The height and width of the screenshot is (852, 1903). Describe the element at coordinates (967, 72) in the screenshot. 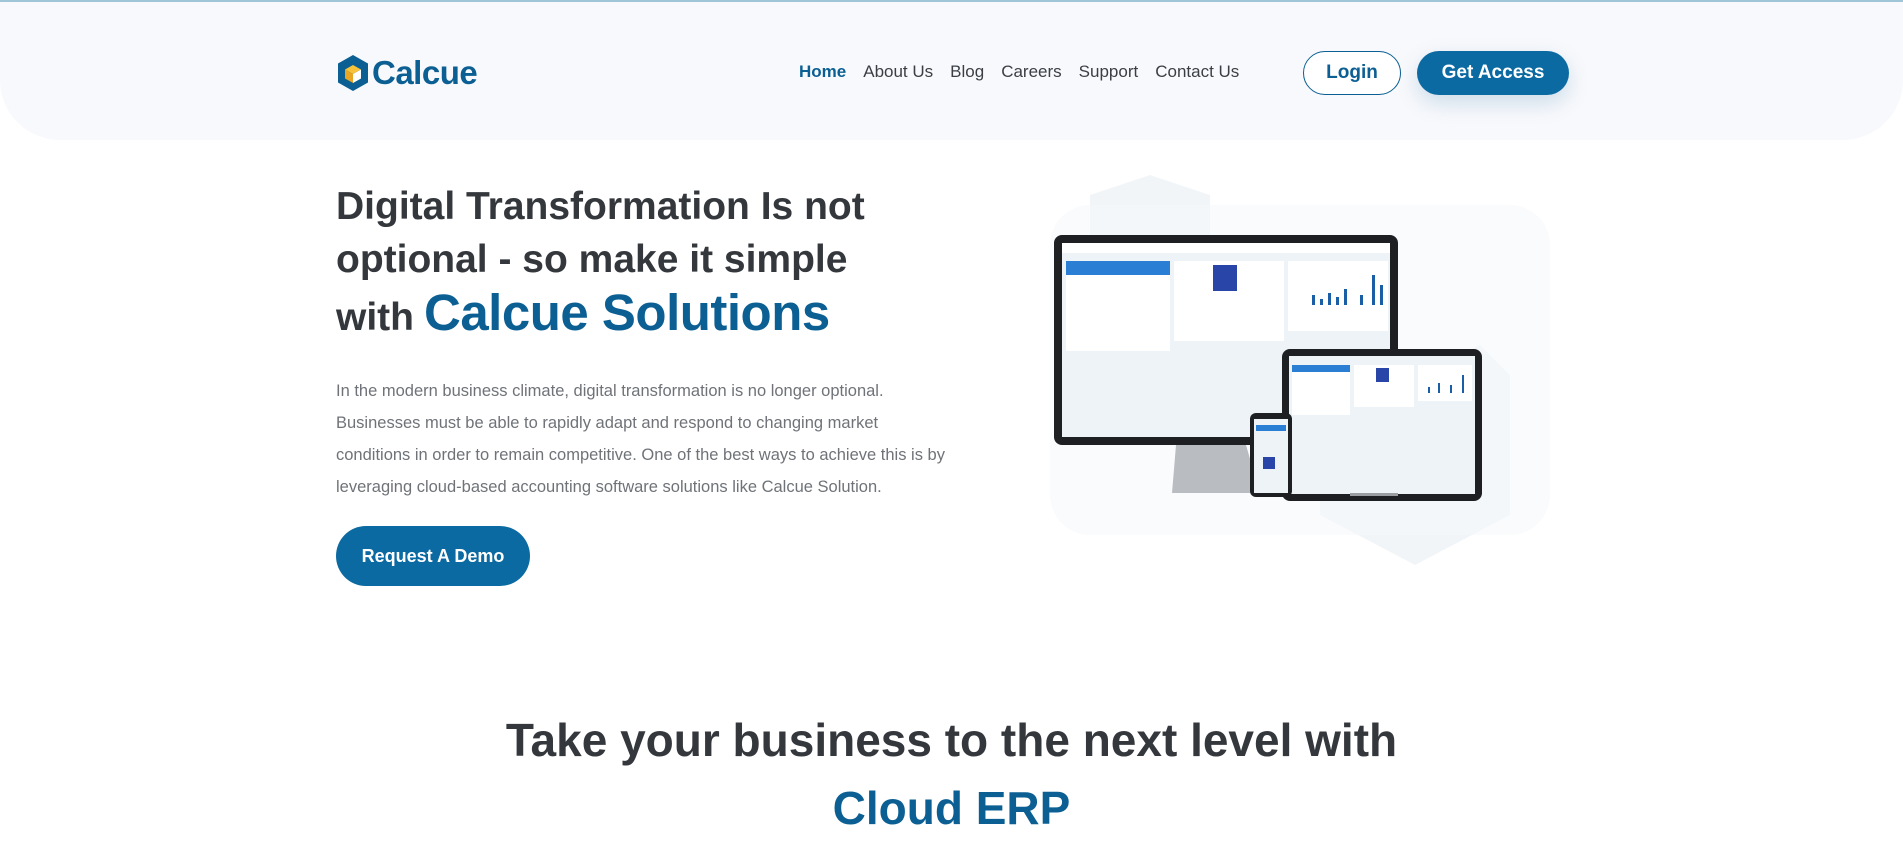

I see `nav-blog: Blog` at that location.